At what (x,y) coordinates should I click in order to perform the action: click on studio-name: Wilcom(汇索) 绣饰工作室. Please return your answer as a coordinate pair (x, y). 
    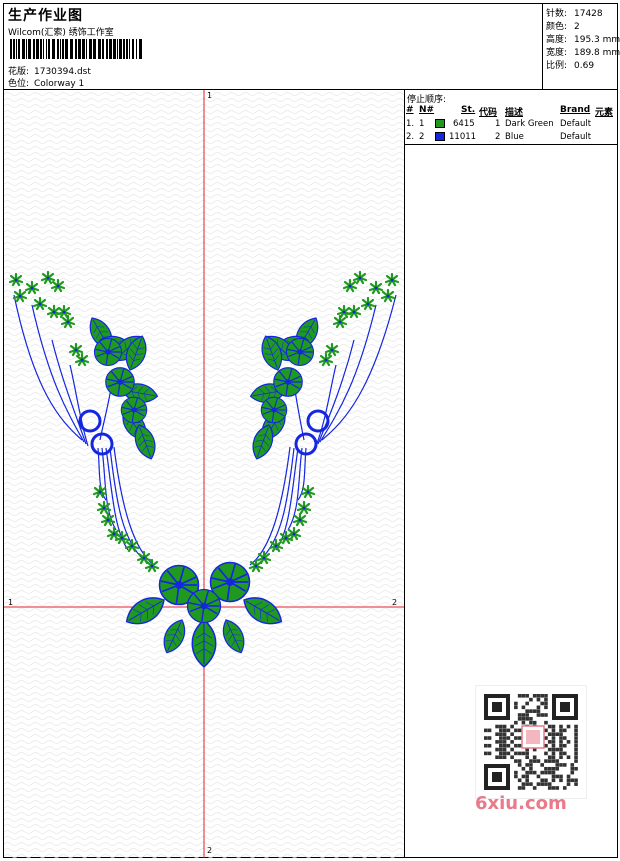
    Looking at the image, I should click on (61, 33).